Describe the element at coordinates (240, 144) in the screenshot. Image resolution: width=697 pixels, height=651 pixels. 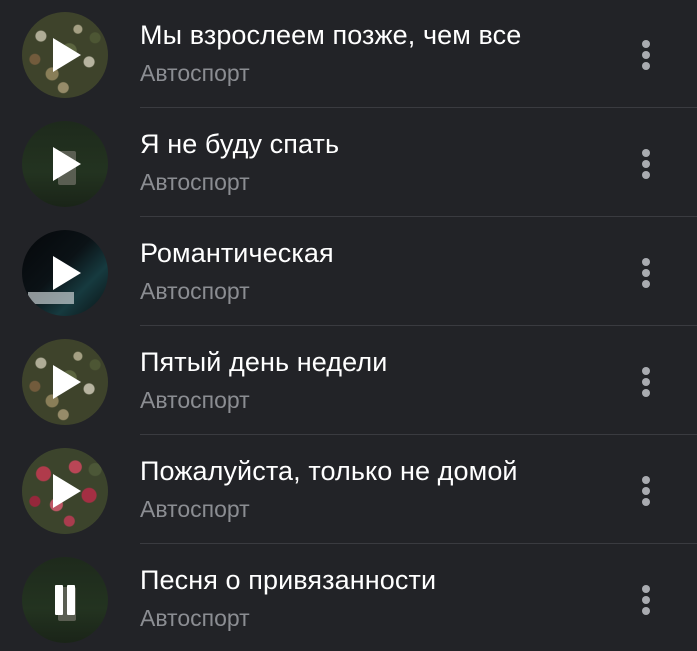
I see `track-title: Я не буду спать` at that location.